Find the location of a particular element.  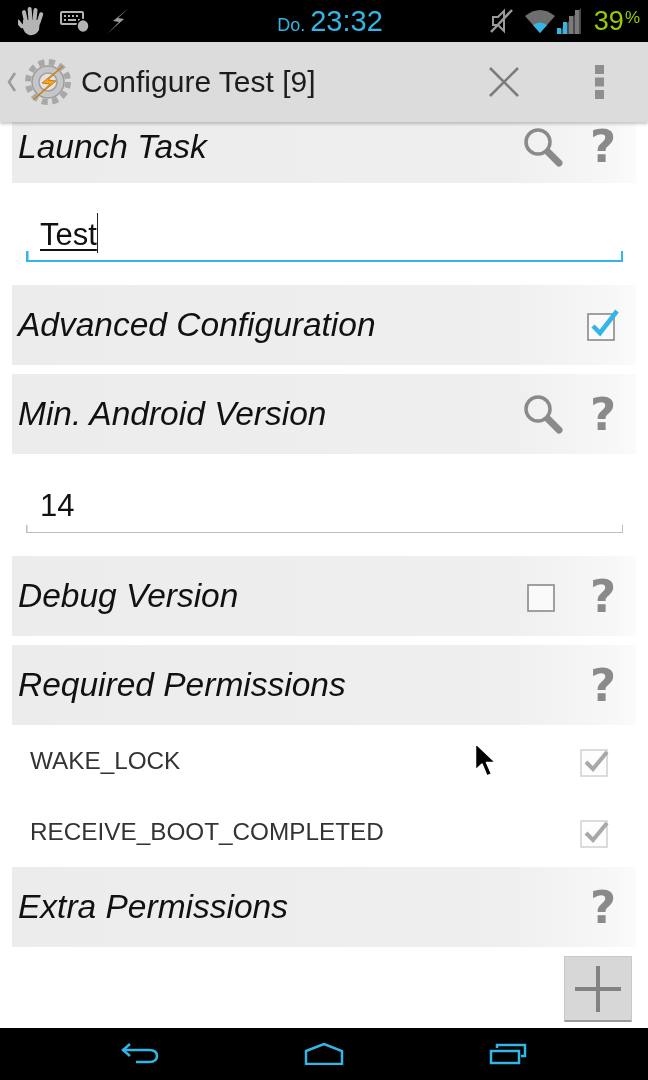

app-gear-icon is located at coordinates (48, 82).